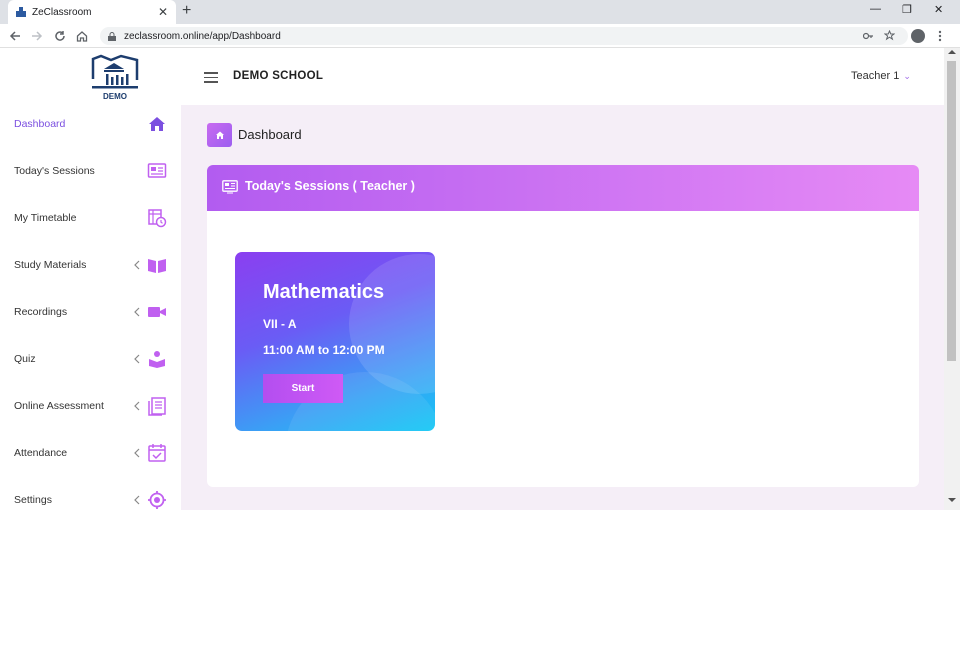 This screenshot has width=960, height=658. I want to click on window-close-button: ✕, so click(938, 9).